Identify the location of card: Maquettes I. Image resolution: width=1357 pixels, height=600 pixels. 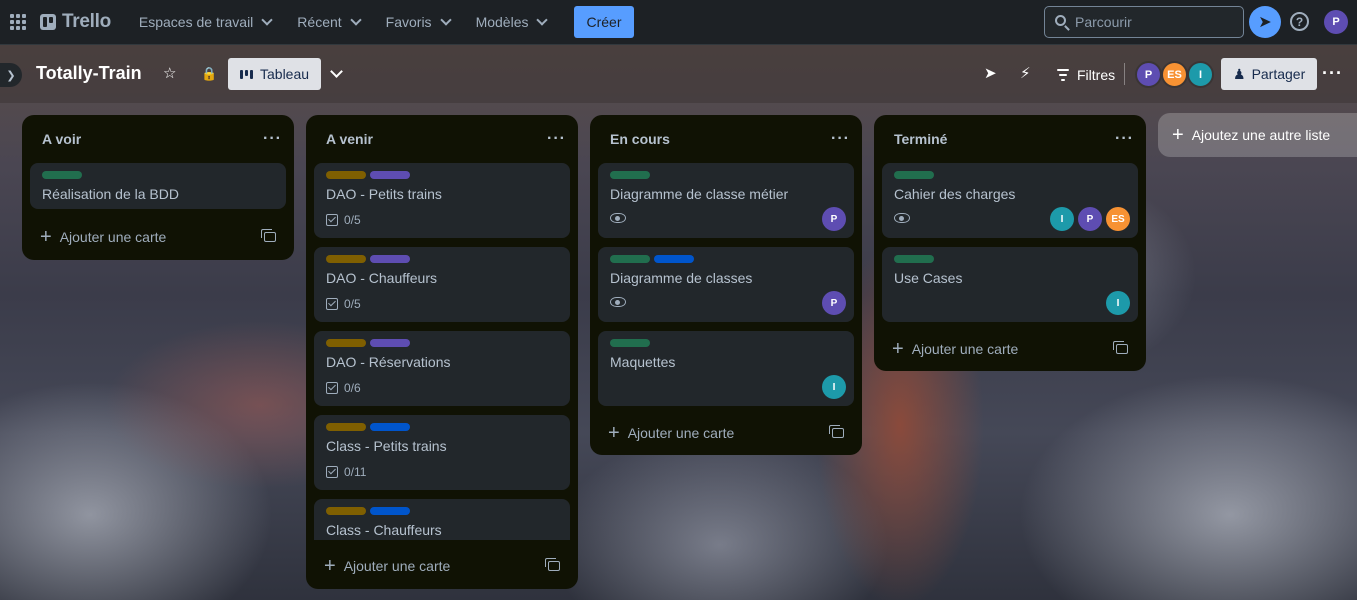
(726, 368).